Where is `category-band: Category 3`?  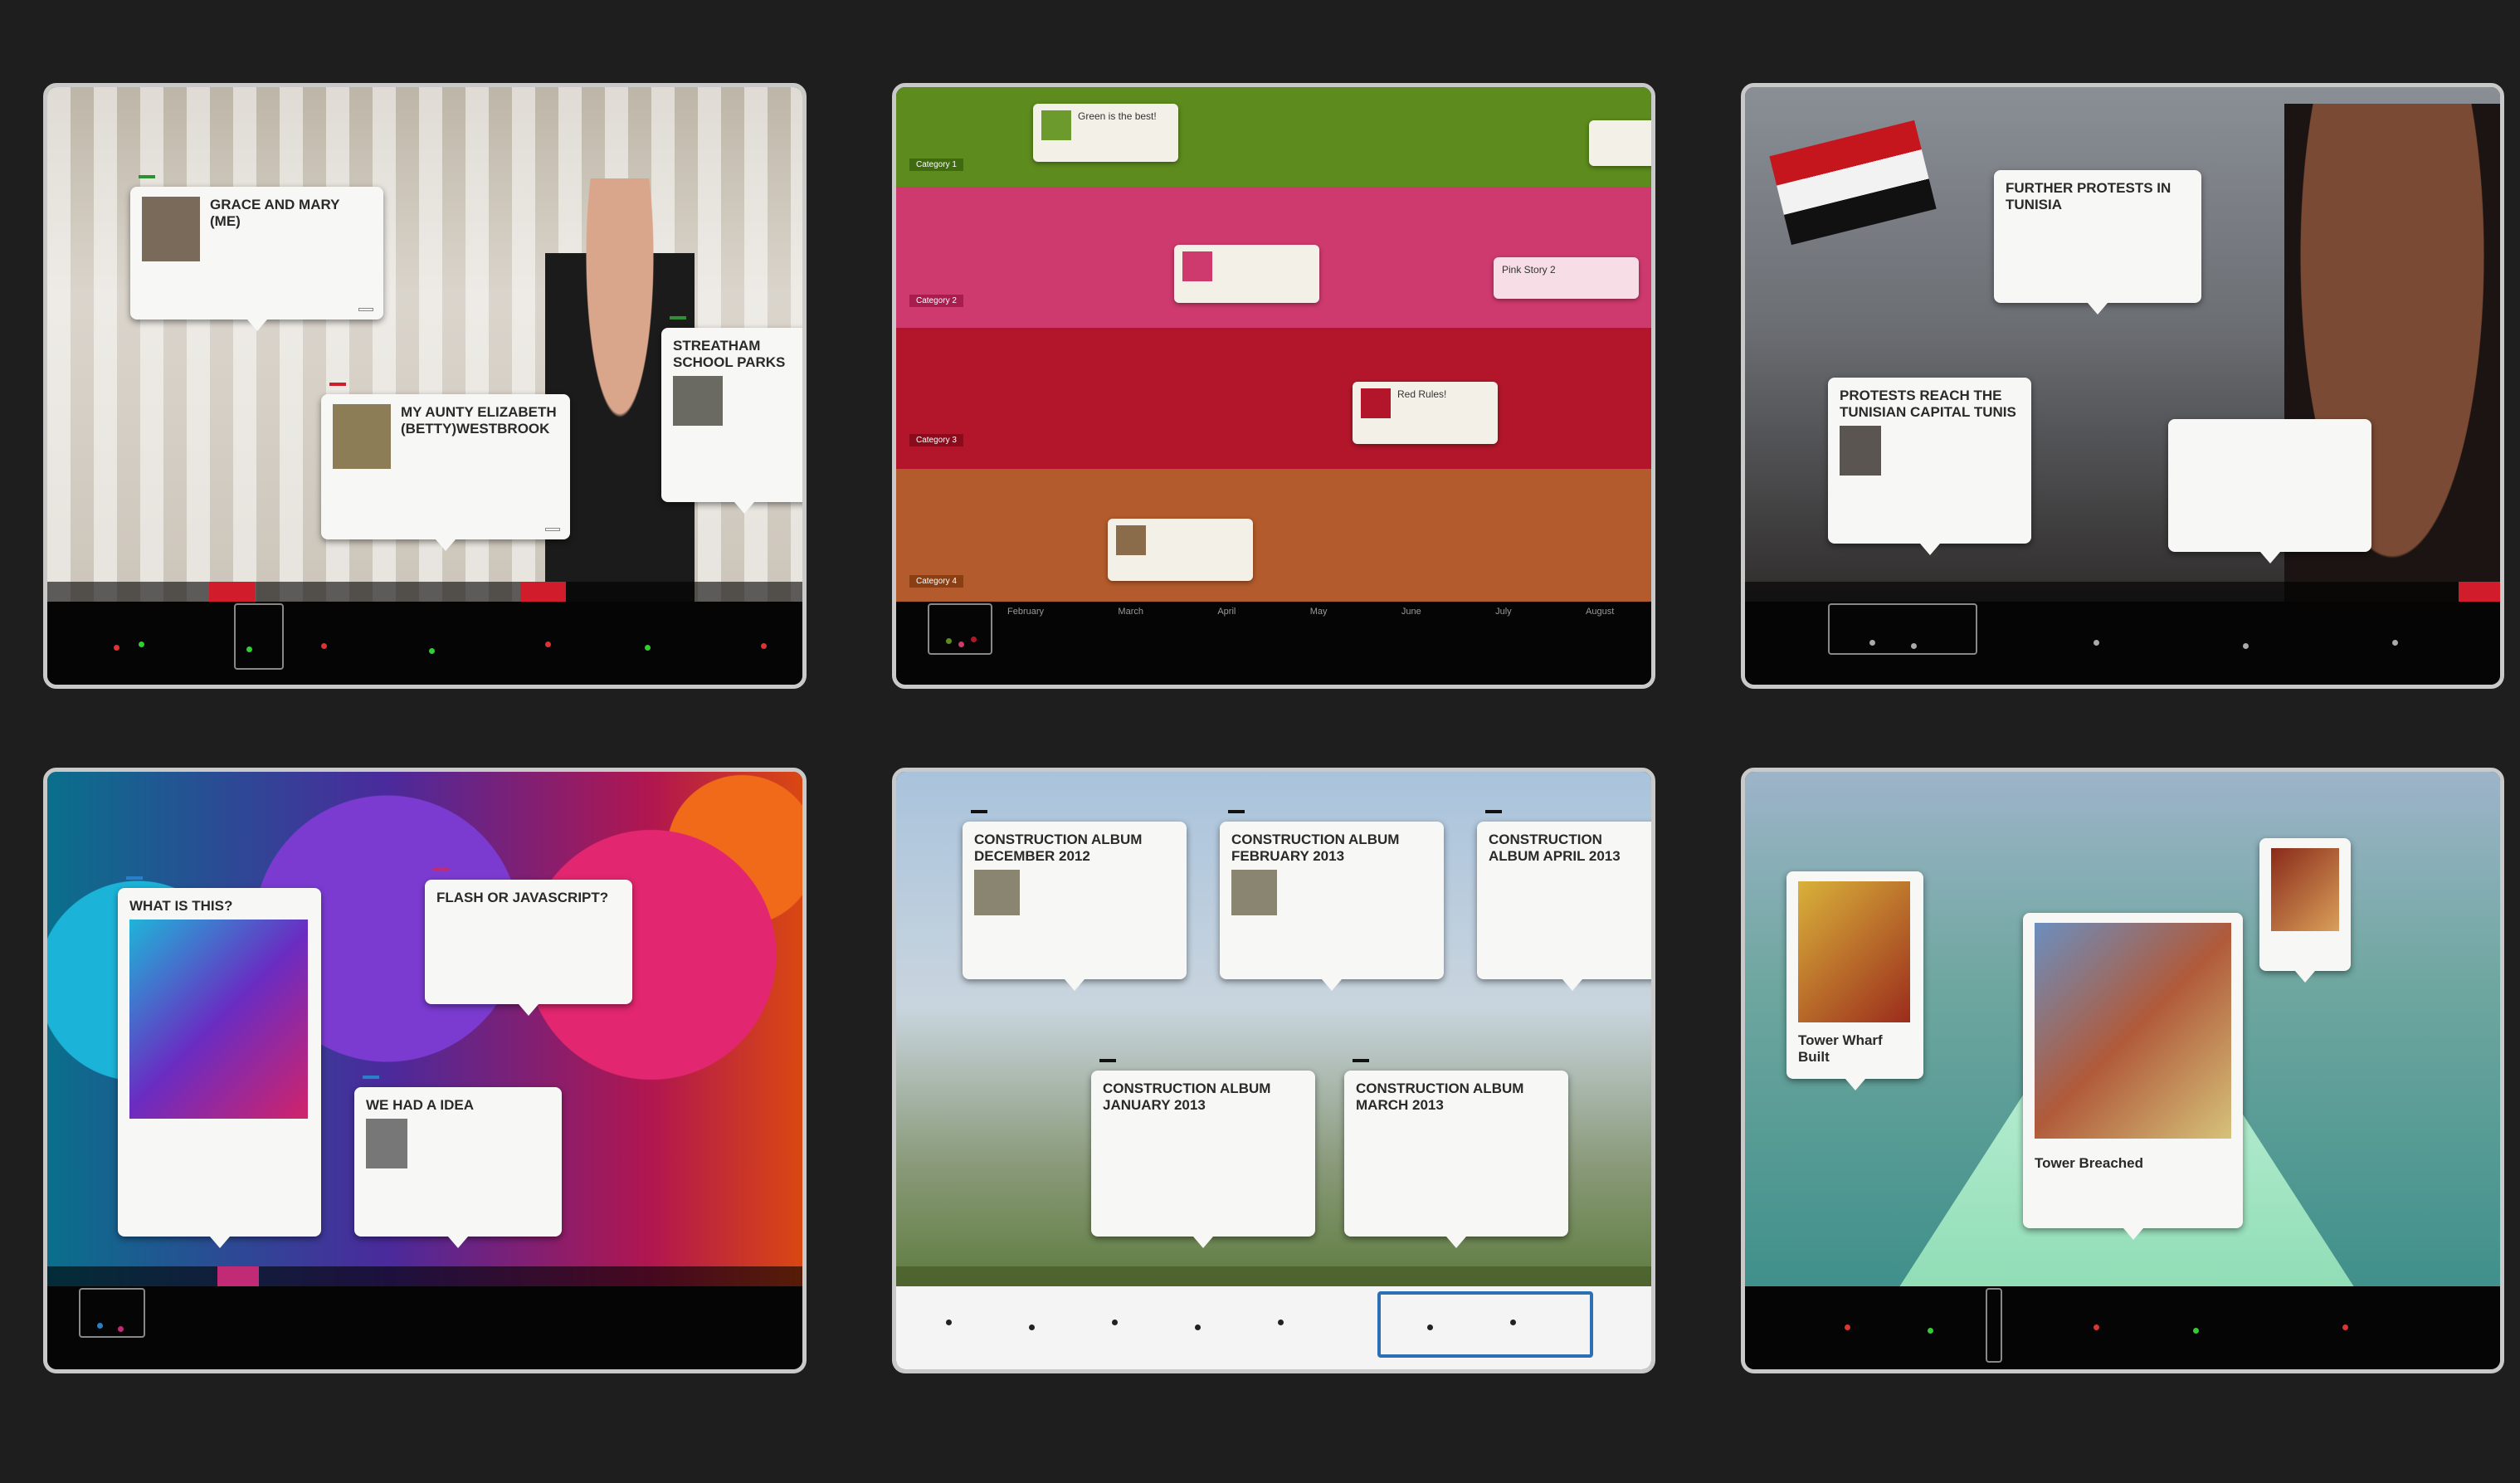 category-band: Category 3 is located at coordinates (1273, 398).